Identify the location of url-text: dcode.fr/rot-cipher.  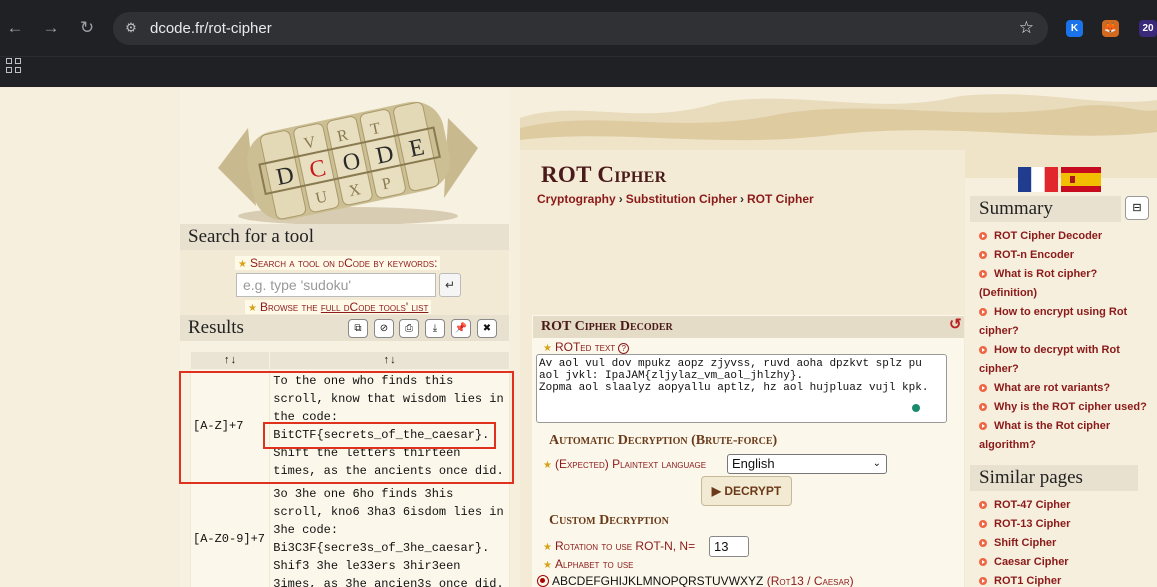
(211, 28).